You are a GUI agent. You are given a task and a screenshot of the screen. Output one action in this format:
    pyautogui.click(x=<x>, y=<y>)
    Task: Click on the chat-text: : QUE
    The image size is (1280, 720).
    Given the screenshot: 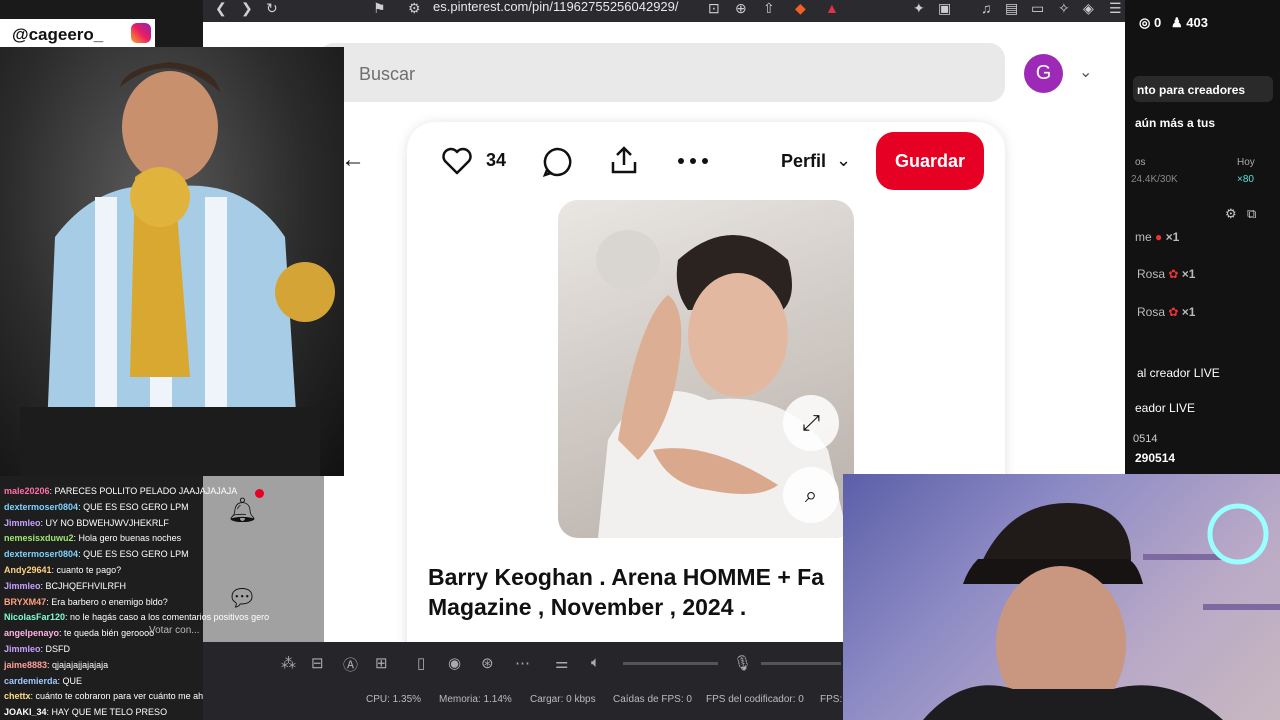 What is the action you would take?
    pyautogui.click(x=70, y=680)
    